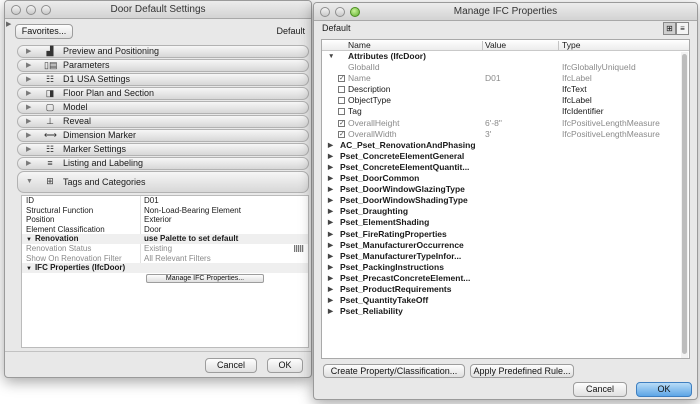  What do you see at coordinates (165, 220) in the screenshot?
I see `property-row-position: Position Exterior` at bounding box center [165, 220].